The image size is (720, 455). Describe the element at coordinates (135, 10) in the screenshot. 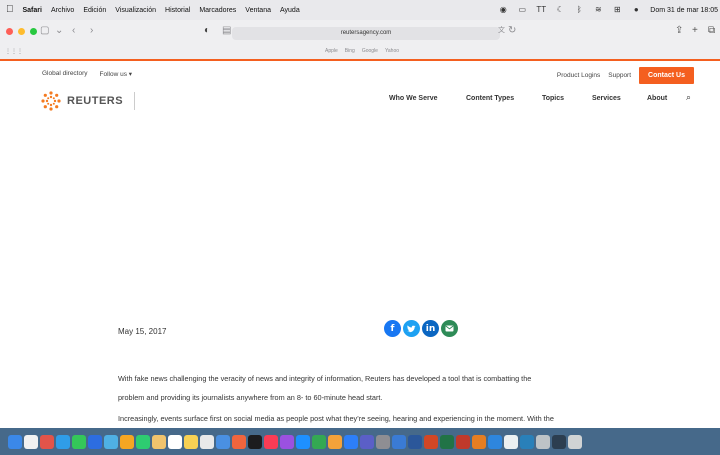

I see `menu-visualizacion: Visualización` at that location.